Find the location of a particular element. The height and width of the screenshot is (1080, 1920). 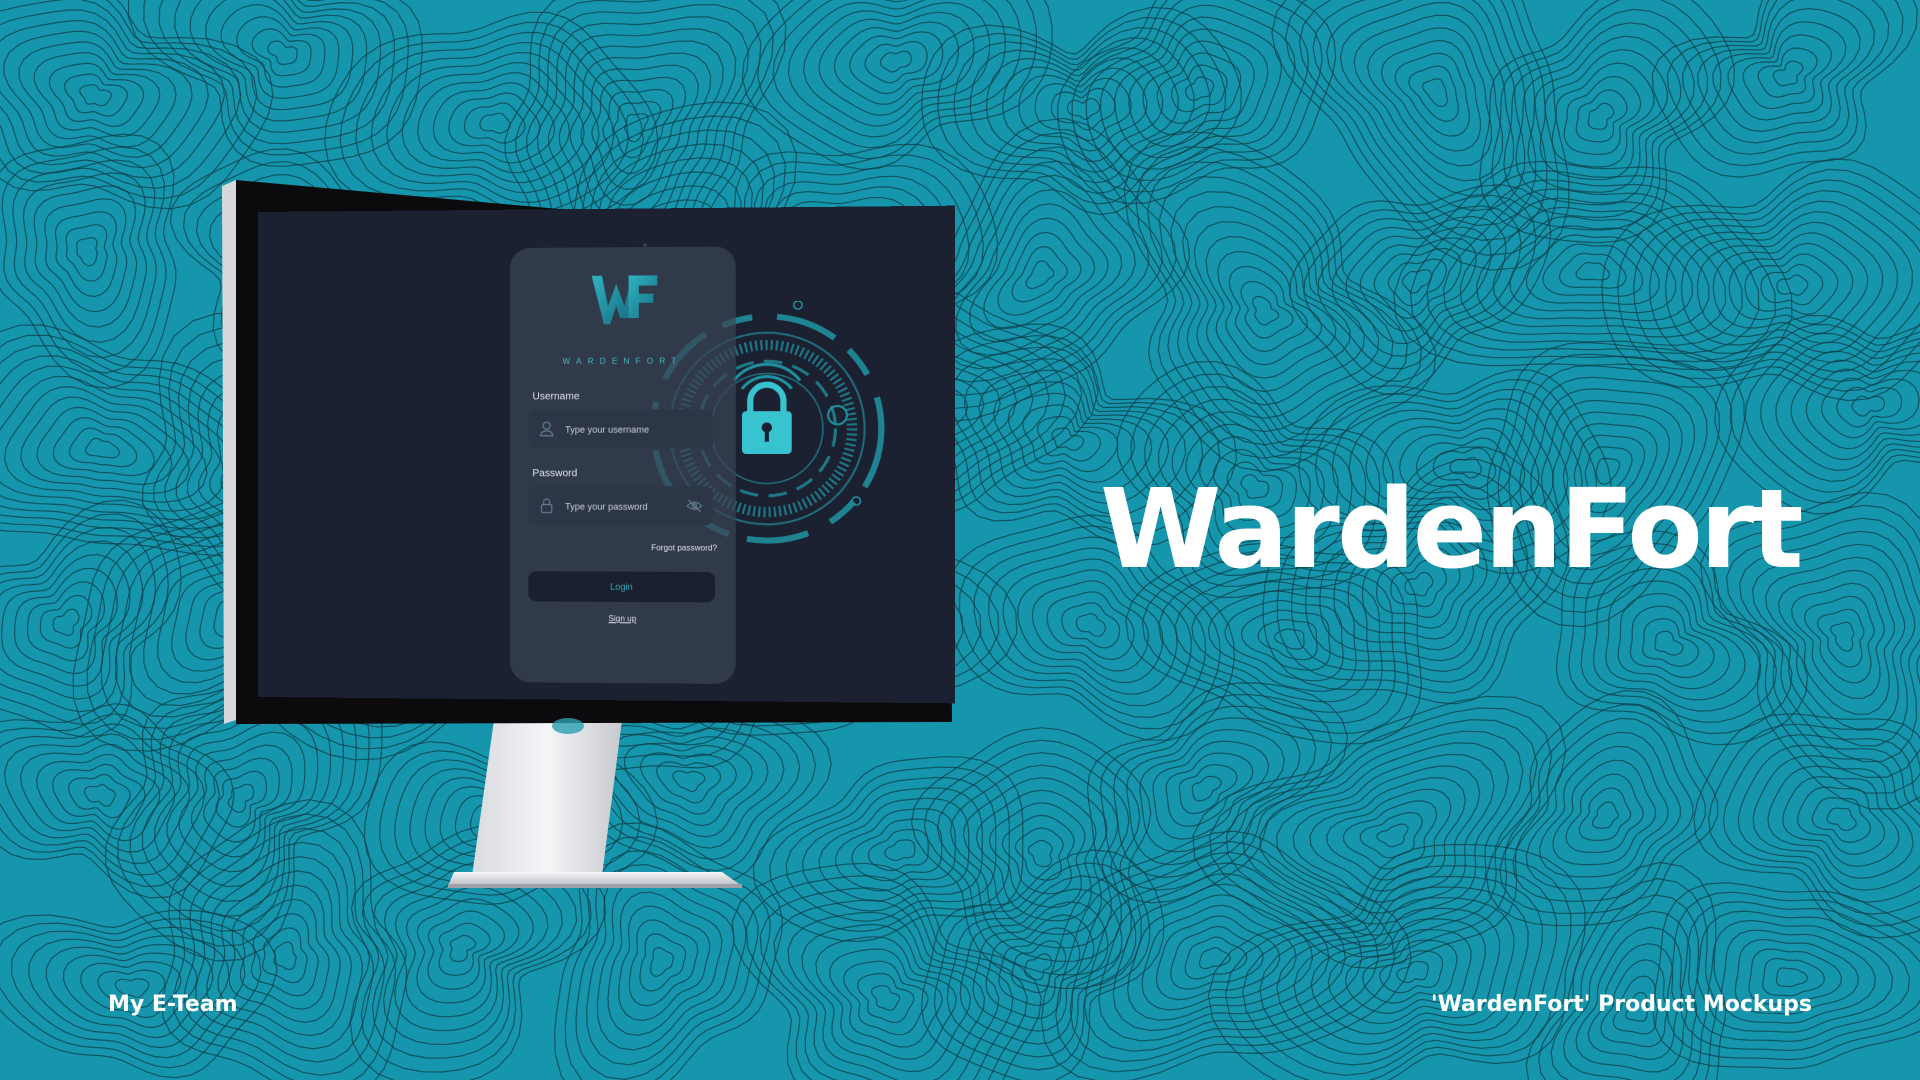

password-field is located at coordinates (621, 507).